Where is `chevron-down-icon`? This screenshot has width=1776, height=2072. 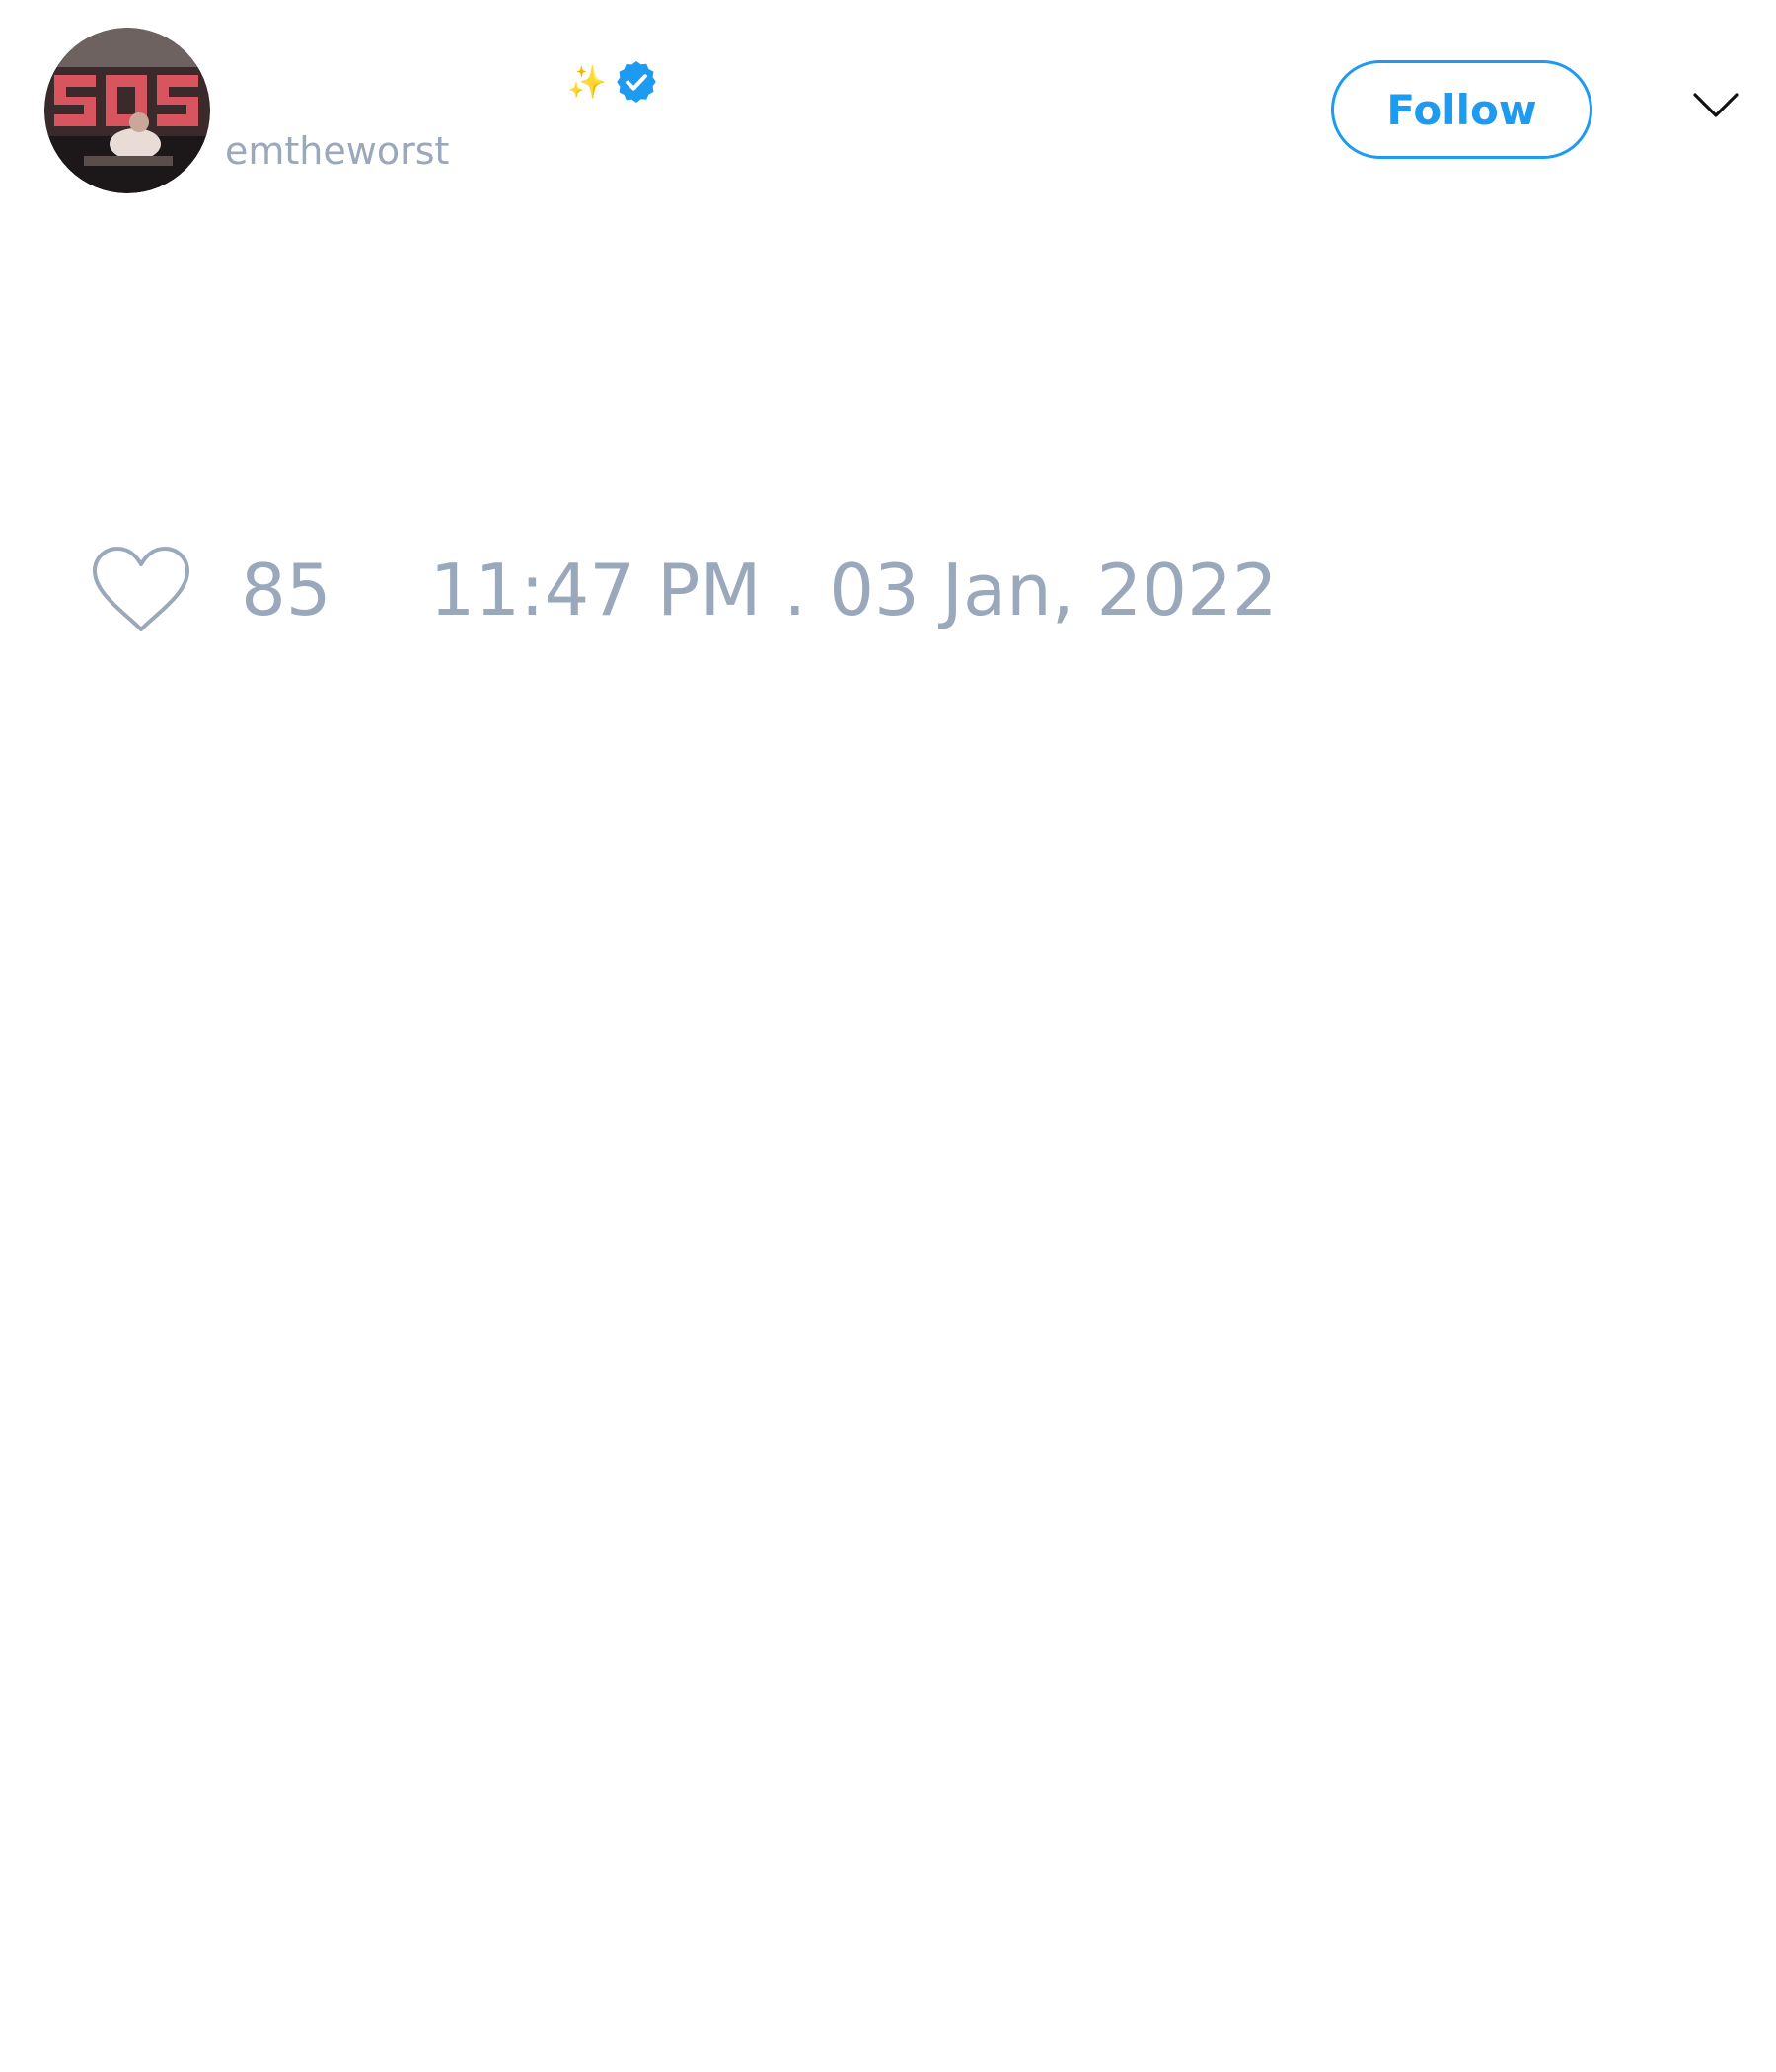
chevron-down-icon is located at coordinates (1716, 106).